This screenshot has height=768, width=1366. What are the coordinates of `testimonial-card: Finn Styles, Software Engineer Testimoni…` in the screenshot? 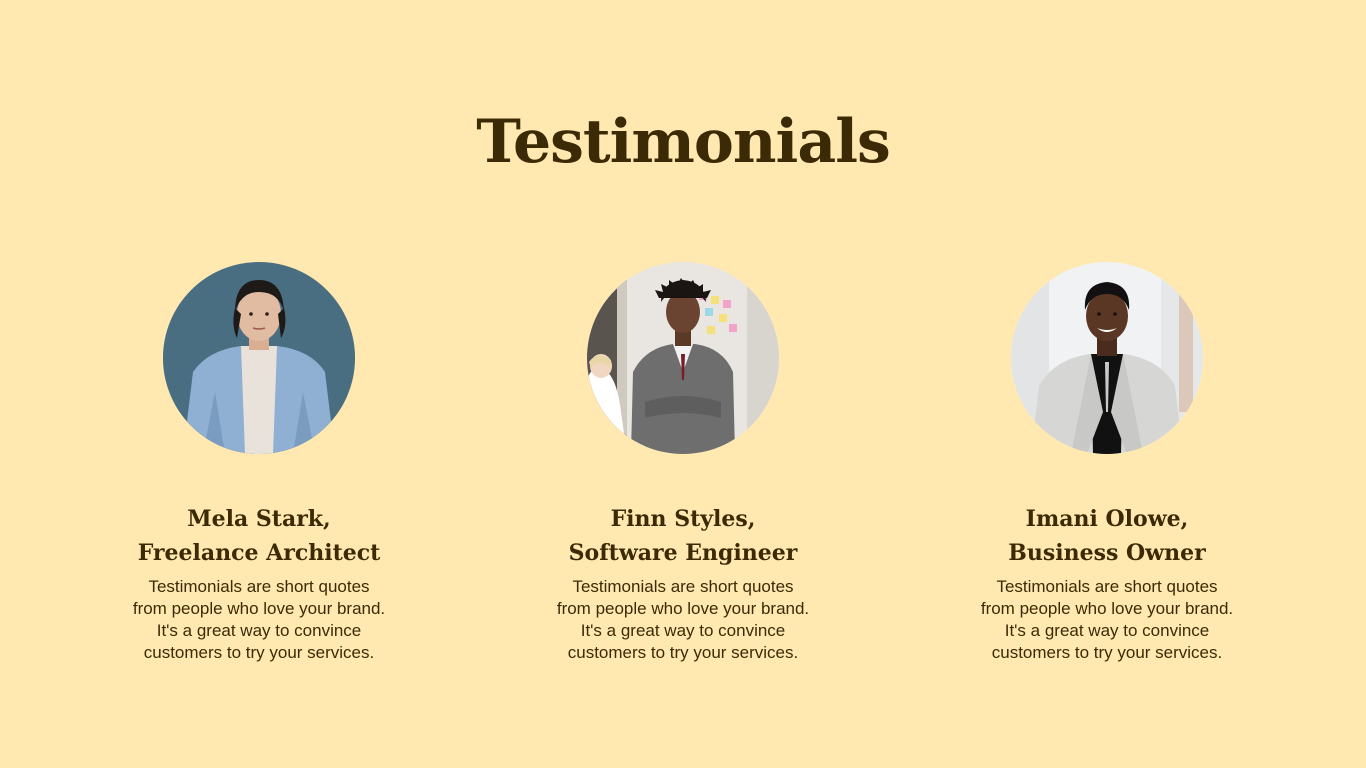 It's located at (683, 463).